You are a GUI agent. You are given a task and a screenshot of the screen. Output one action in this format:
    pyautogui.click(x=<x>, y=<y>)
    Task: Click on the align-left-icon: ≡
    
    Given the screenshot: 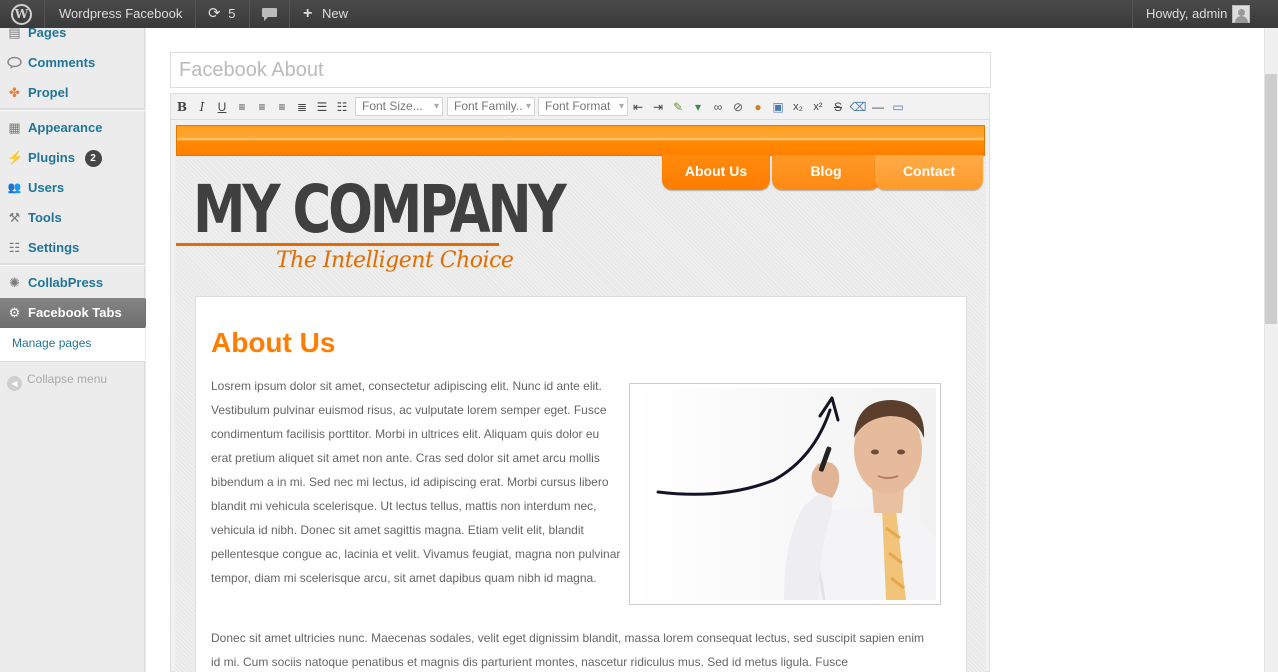 What is the action you would take?
    pyautogui.click(x=242, y=107)
    